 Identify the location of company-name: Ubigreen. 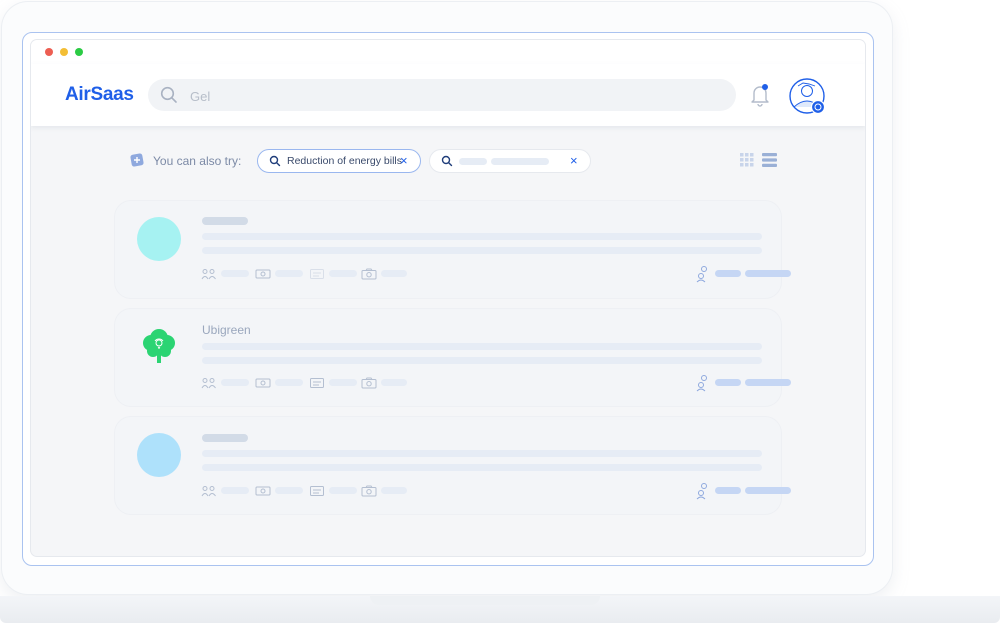
(226, 330).